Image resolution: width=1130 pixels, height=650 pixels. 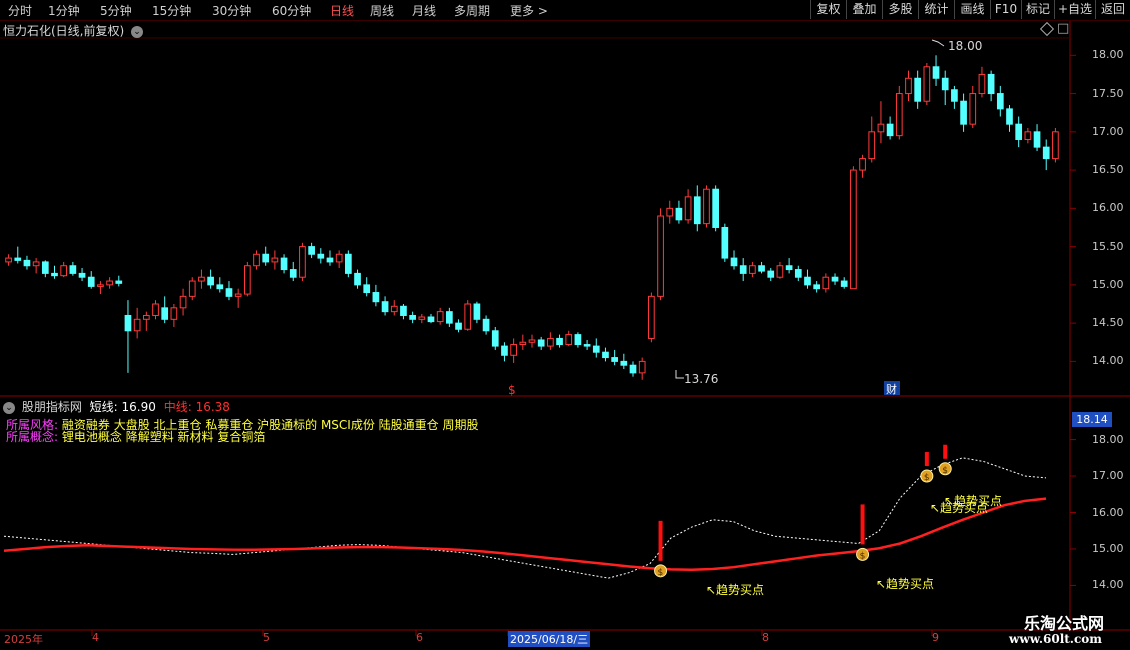 I want to click on price-tick-label: 16.00, so click(x=1108, y=208).